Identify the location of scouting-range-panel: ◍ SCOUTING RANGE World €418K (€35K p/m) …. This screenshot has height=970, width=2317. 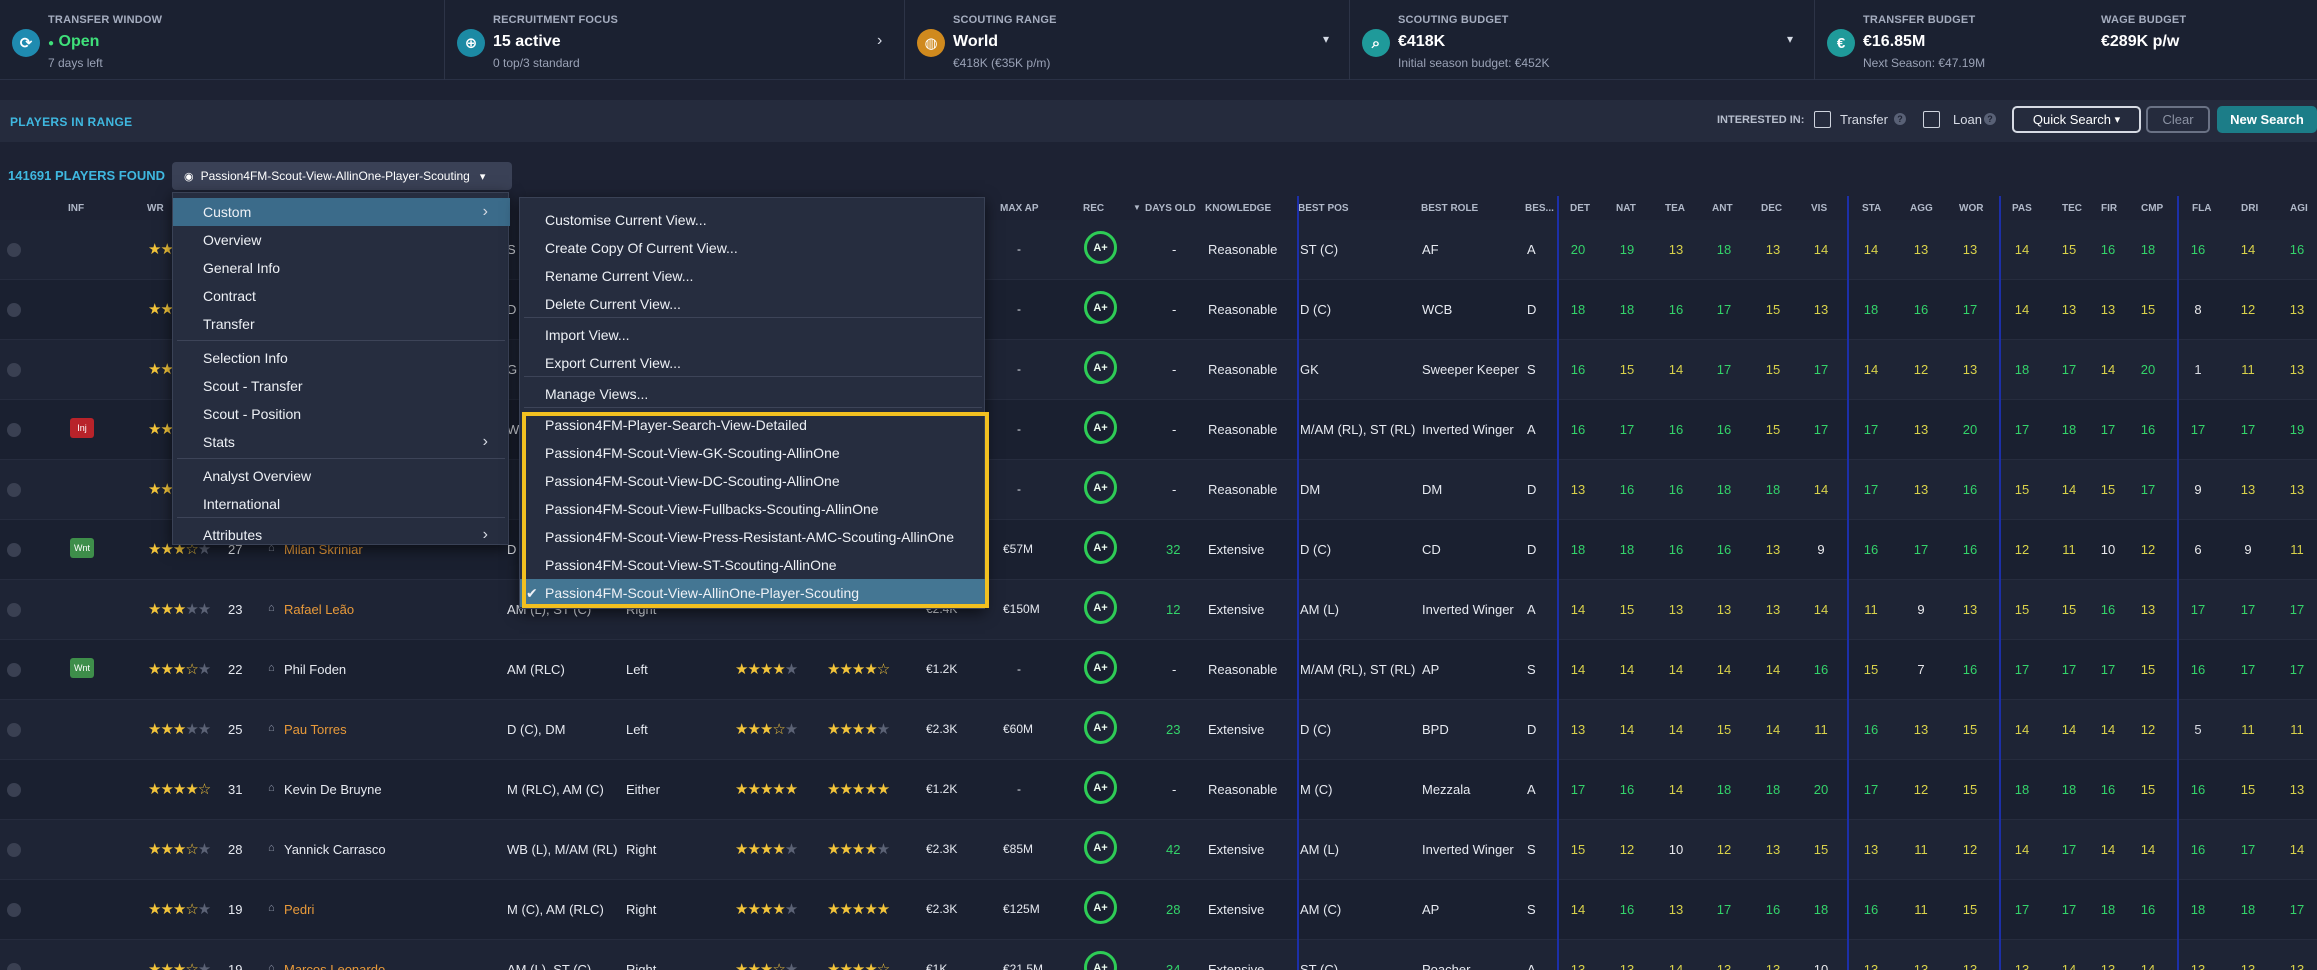
(1127, 40).